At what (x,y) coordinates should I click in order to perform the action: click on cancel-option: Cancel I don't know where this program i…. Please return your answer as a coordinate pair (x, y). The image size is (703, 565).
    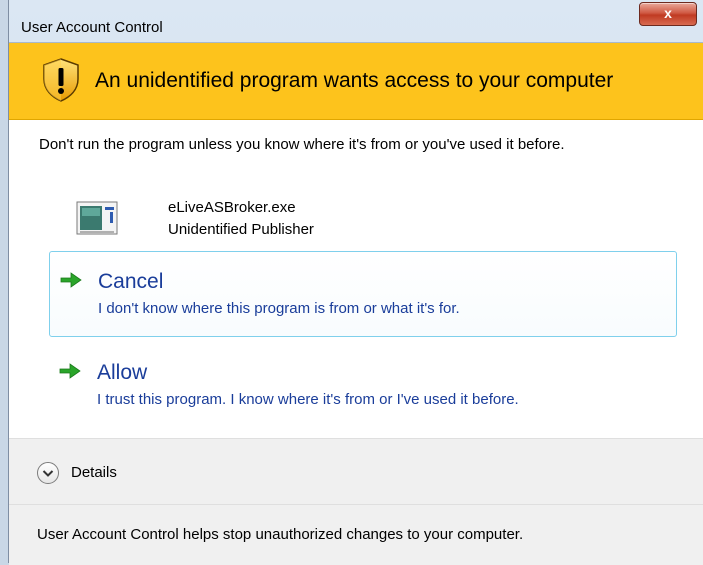
    Looking at the image, I should click on (363, 294).